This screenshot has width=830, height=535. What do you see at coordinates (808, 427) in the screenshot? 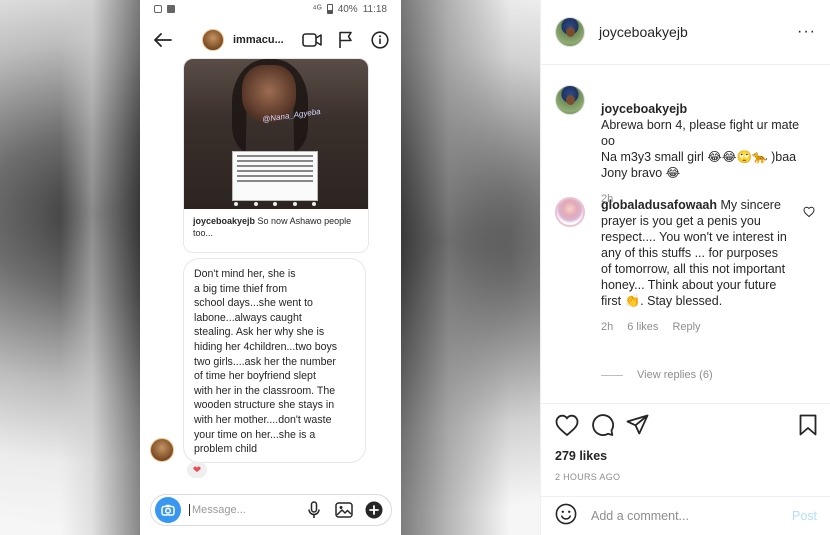
I see `bookmark-icon` at bounding box center [808, 427].